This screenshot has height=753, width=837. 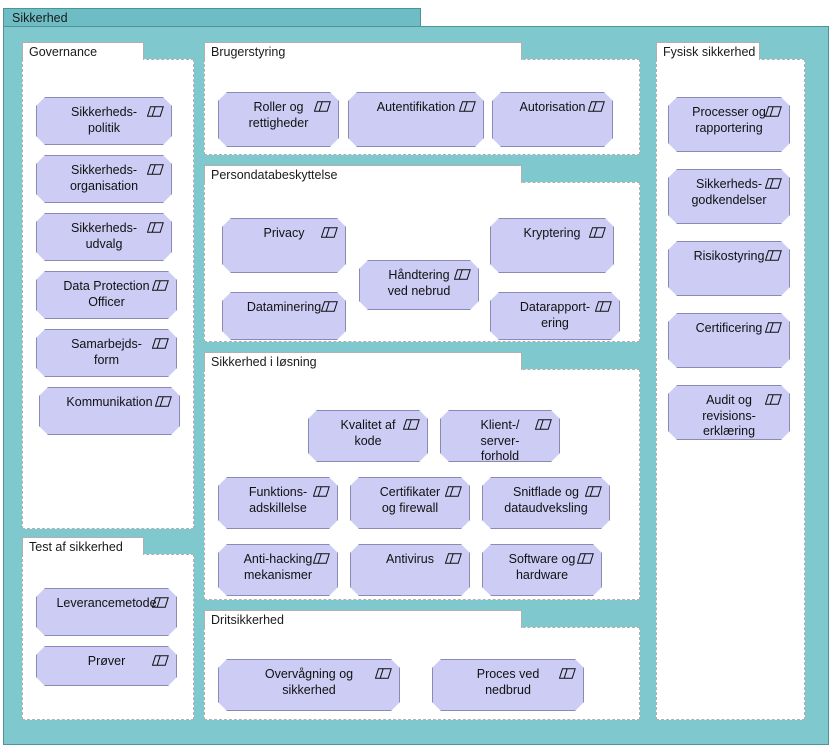 What do you see at coordinates (278, 567) in the screenshot?
I see `element-label: Anti-hacking mekanismer` at bounding box center [278, 567].